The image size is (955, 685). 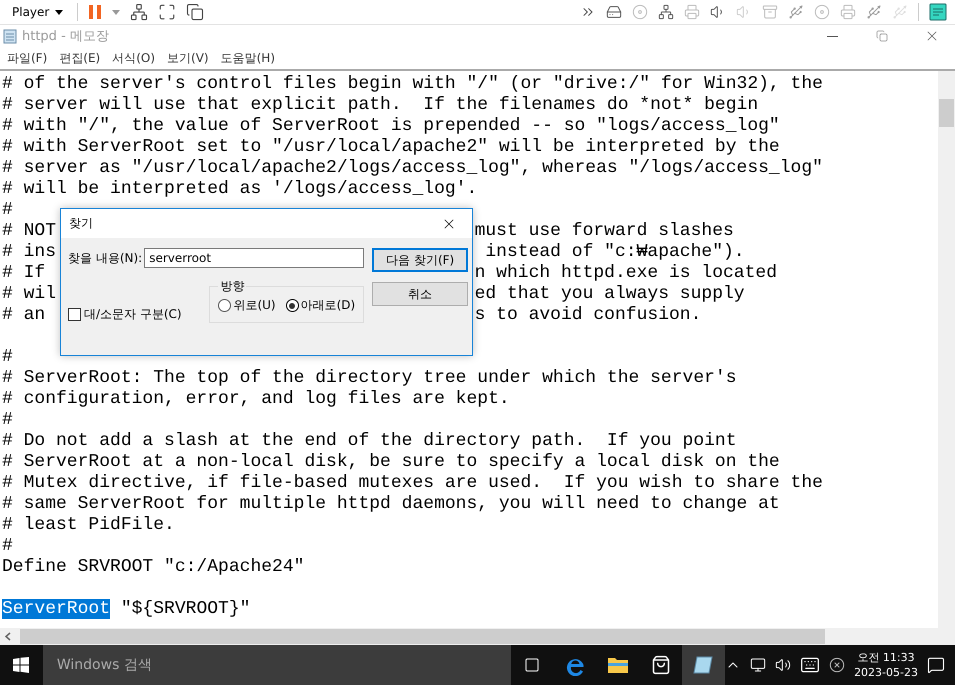 I want to click on radio-label: 위로(U), so click(x=254, y=305).